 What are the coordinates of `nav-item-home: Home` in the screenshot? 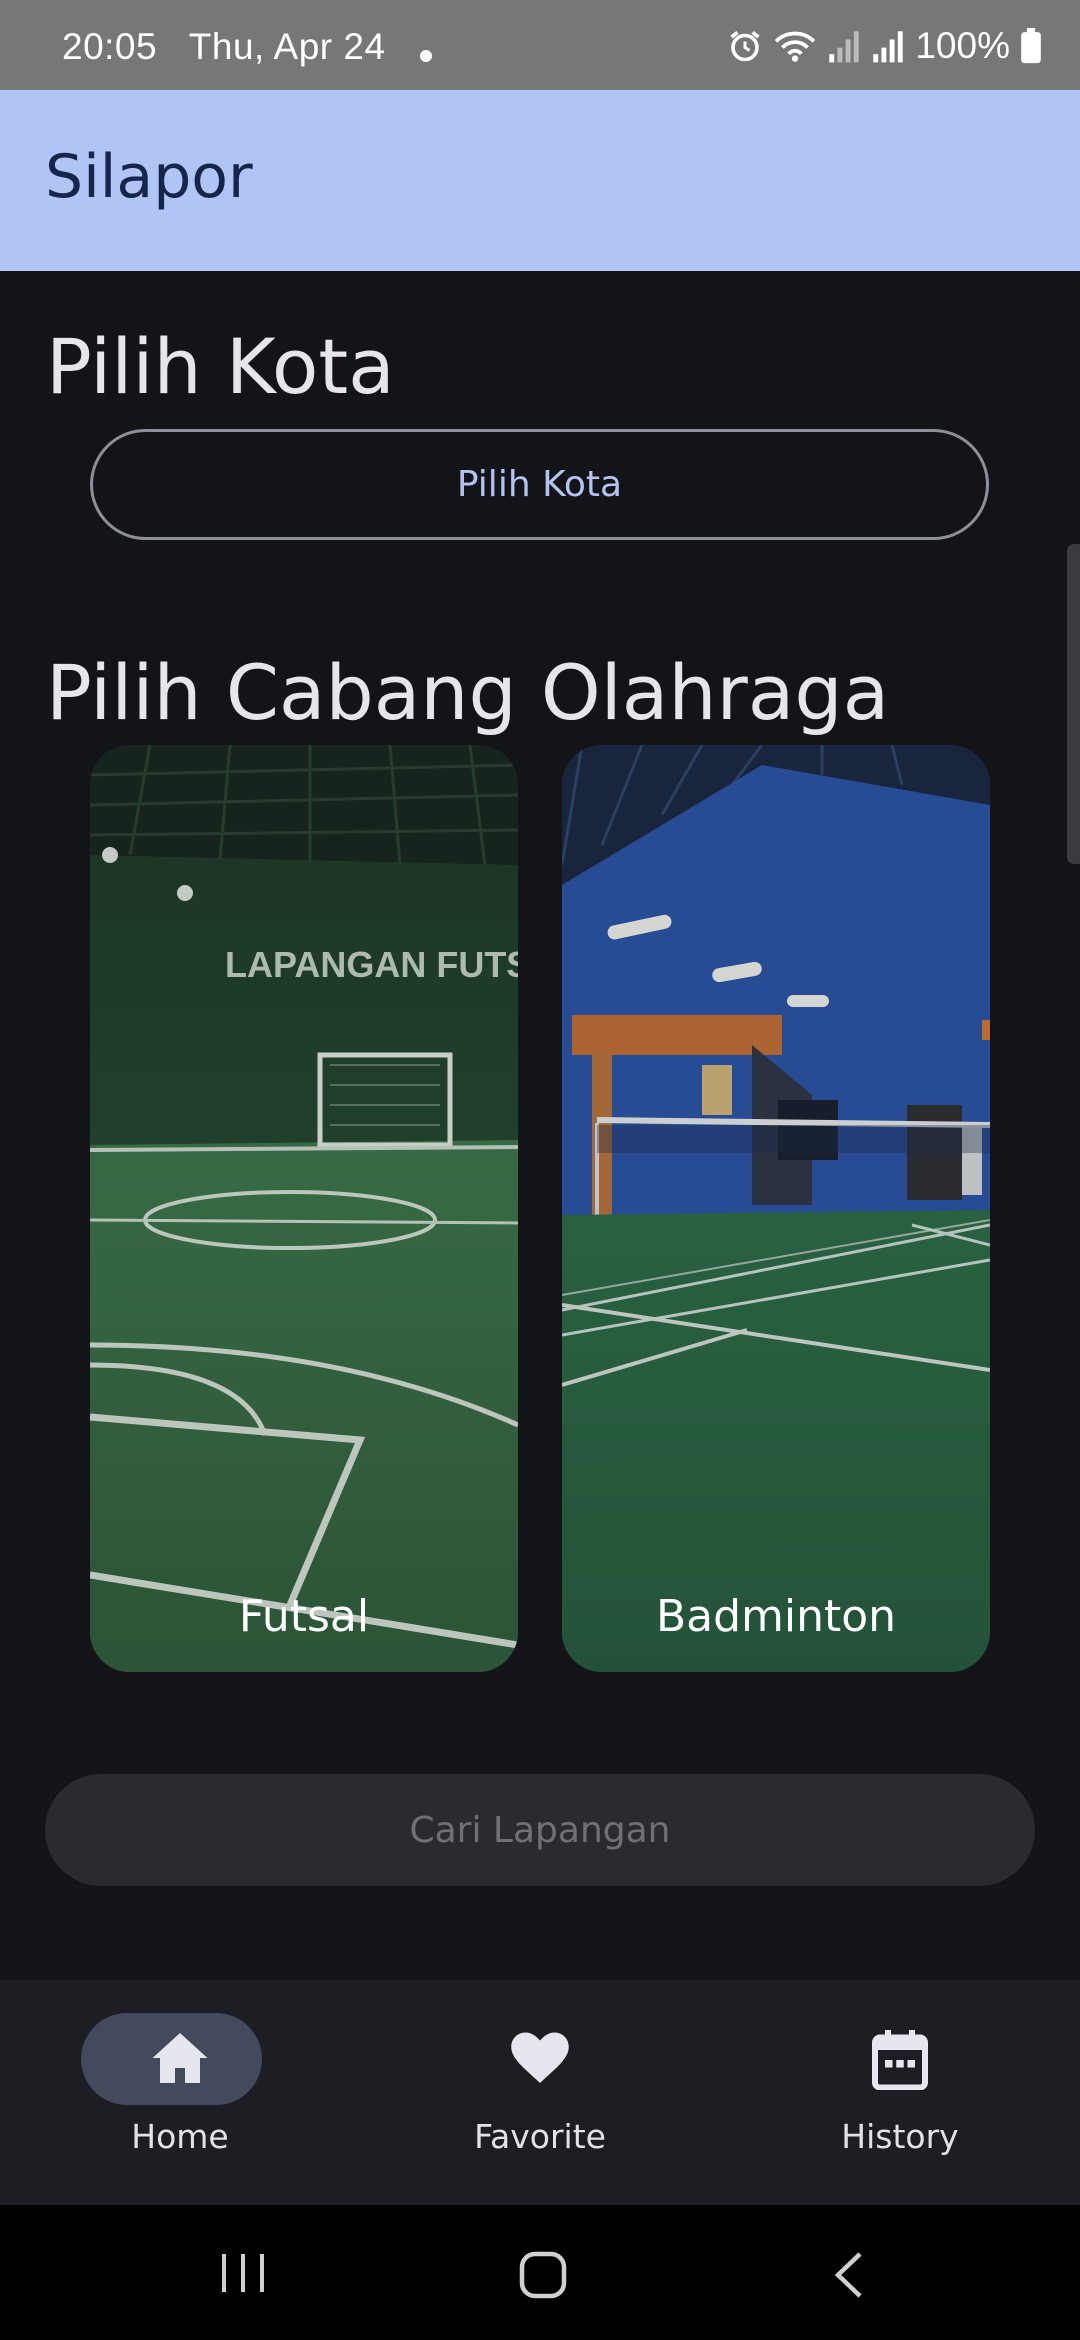 It's located at (180, 2092).